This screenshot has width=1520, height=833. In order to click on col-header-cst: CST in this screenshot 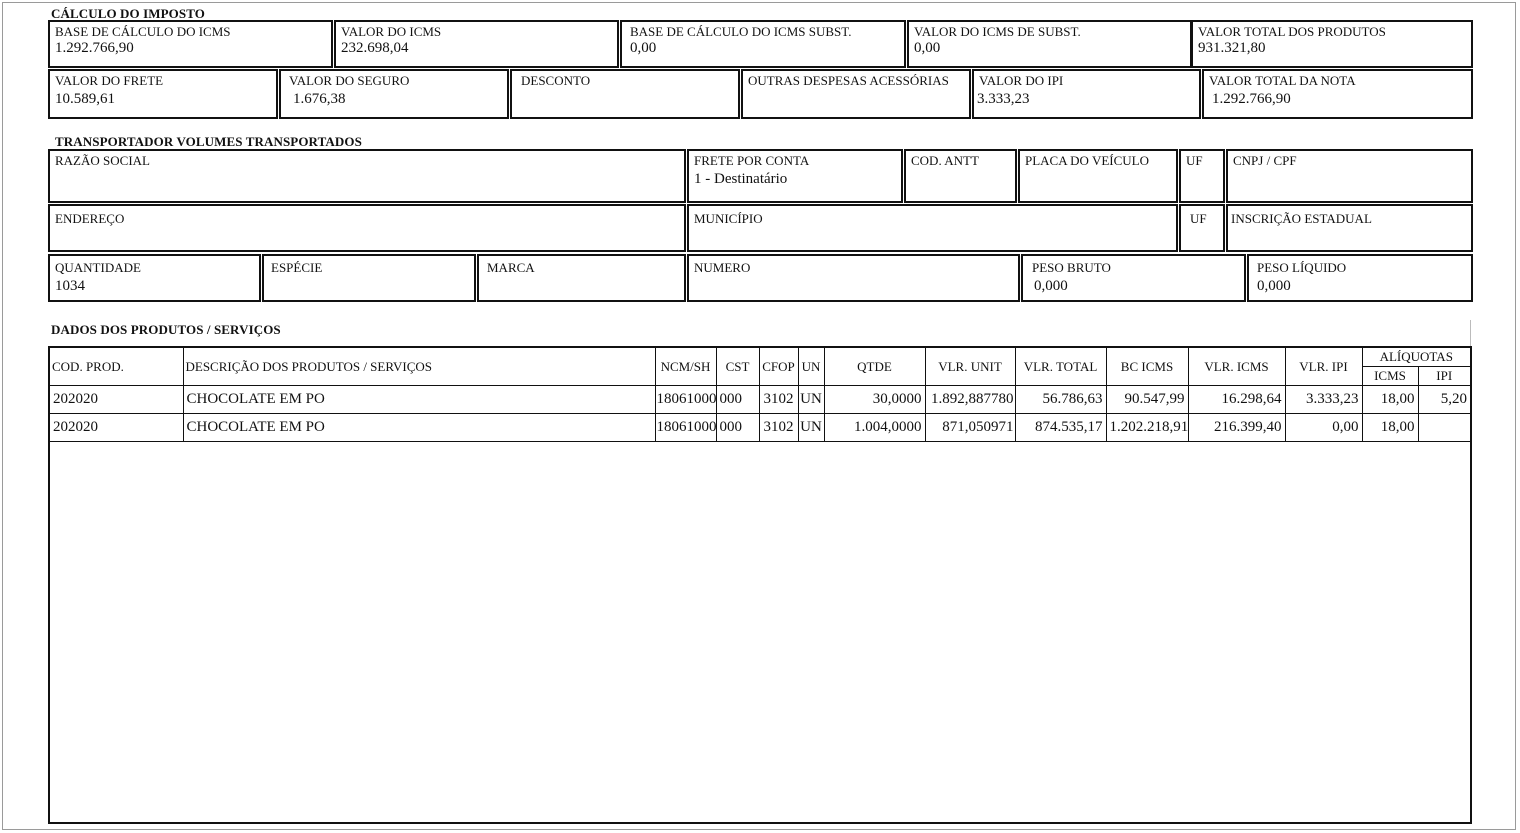, I will do `click(737, 367)`.